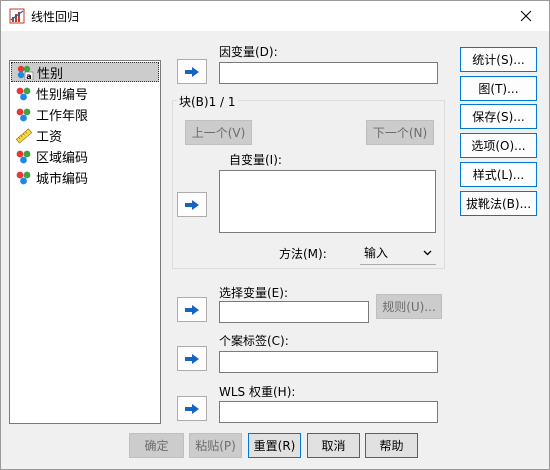  Describe the element at coordinates (28, 76) in the screenshot. I see `svg-text: a` at that location.